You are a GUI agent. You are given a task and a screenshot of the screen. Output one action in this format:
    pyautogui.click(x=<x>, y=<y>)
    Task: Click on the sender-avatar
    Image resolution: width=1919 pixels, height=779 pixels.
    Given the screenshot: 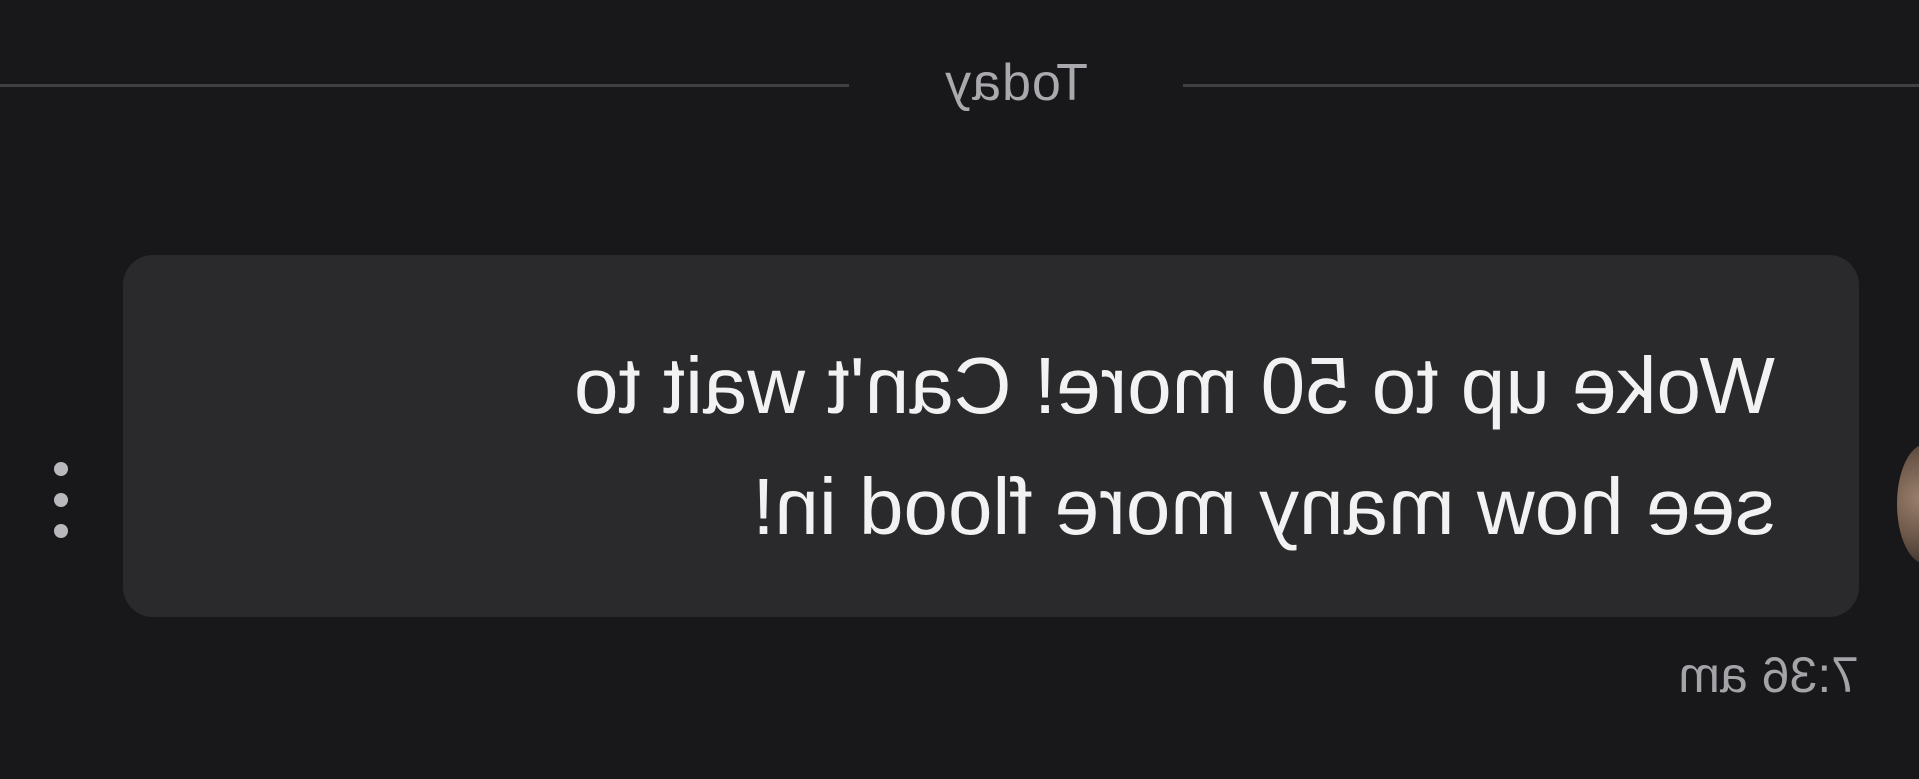 What is the action you would take?
    pyautogui.click(x=1908, y=504)
    